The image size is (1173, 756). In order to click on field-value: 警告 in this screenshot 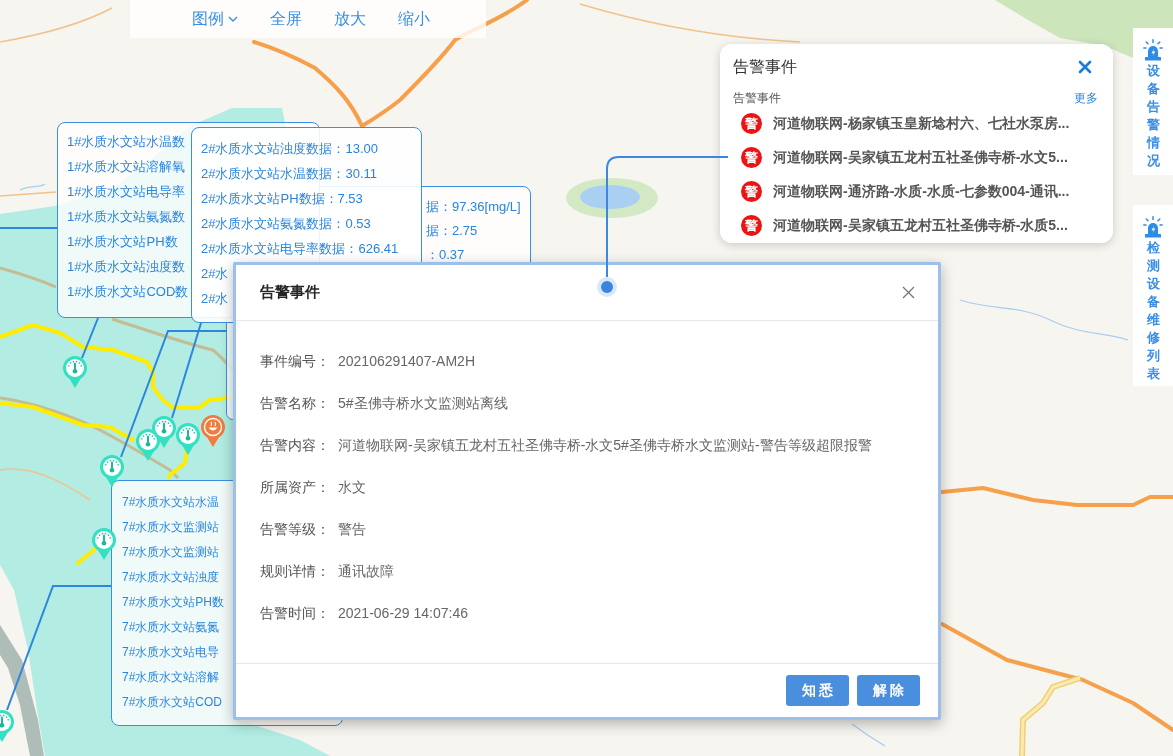, I will do `click(352, 529)`.